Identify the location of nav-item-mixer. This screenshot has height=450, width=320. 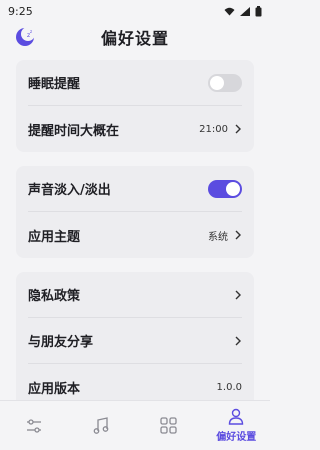
(34, 426).